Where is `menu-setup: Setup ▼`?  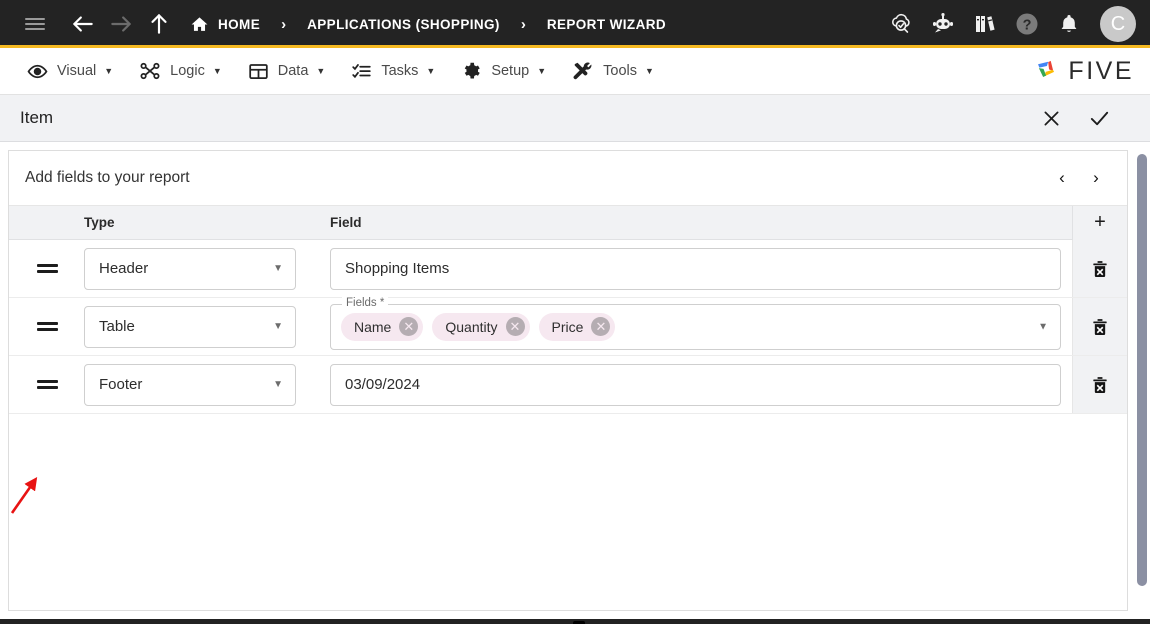
menu-setup: Setup ▼ is located at coordinates (503, 71).